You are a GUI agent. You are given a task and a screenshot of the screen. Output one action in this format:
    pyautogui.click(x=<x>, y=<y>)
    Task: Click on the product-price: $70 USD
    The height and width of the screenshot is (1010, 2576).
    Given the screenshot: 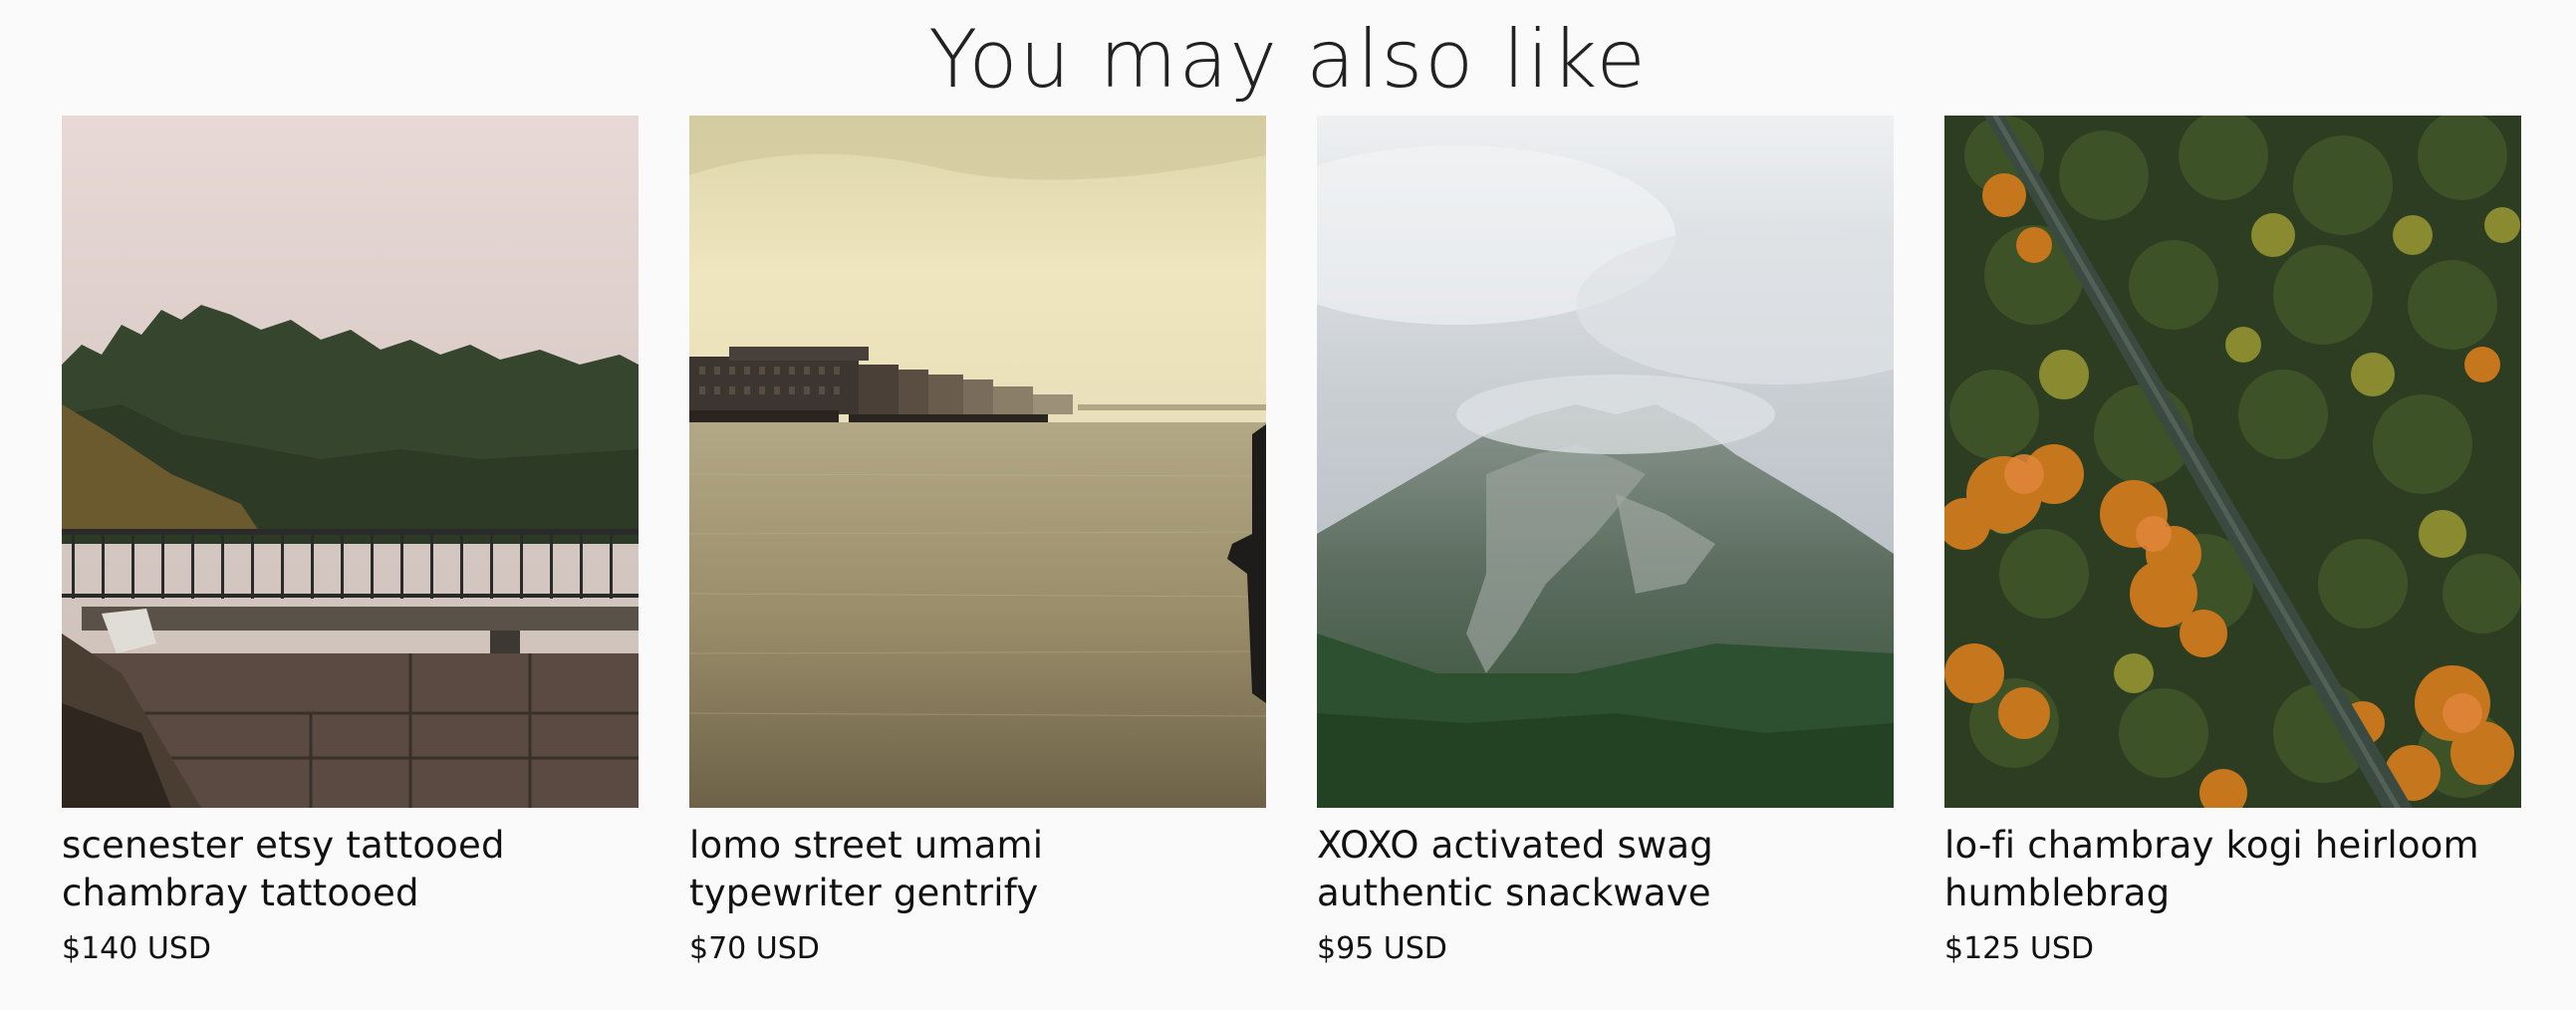 What is the action you would take?
    pyautogui.click(x=754, y=948)
    